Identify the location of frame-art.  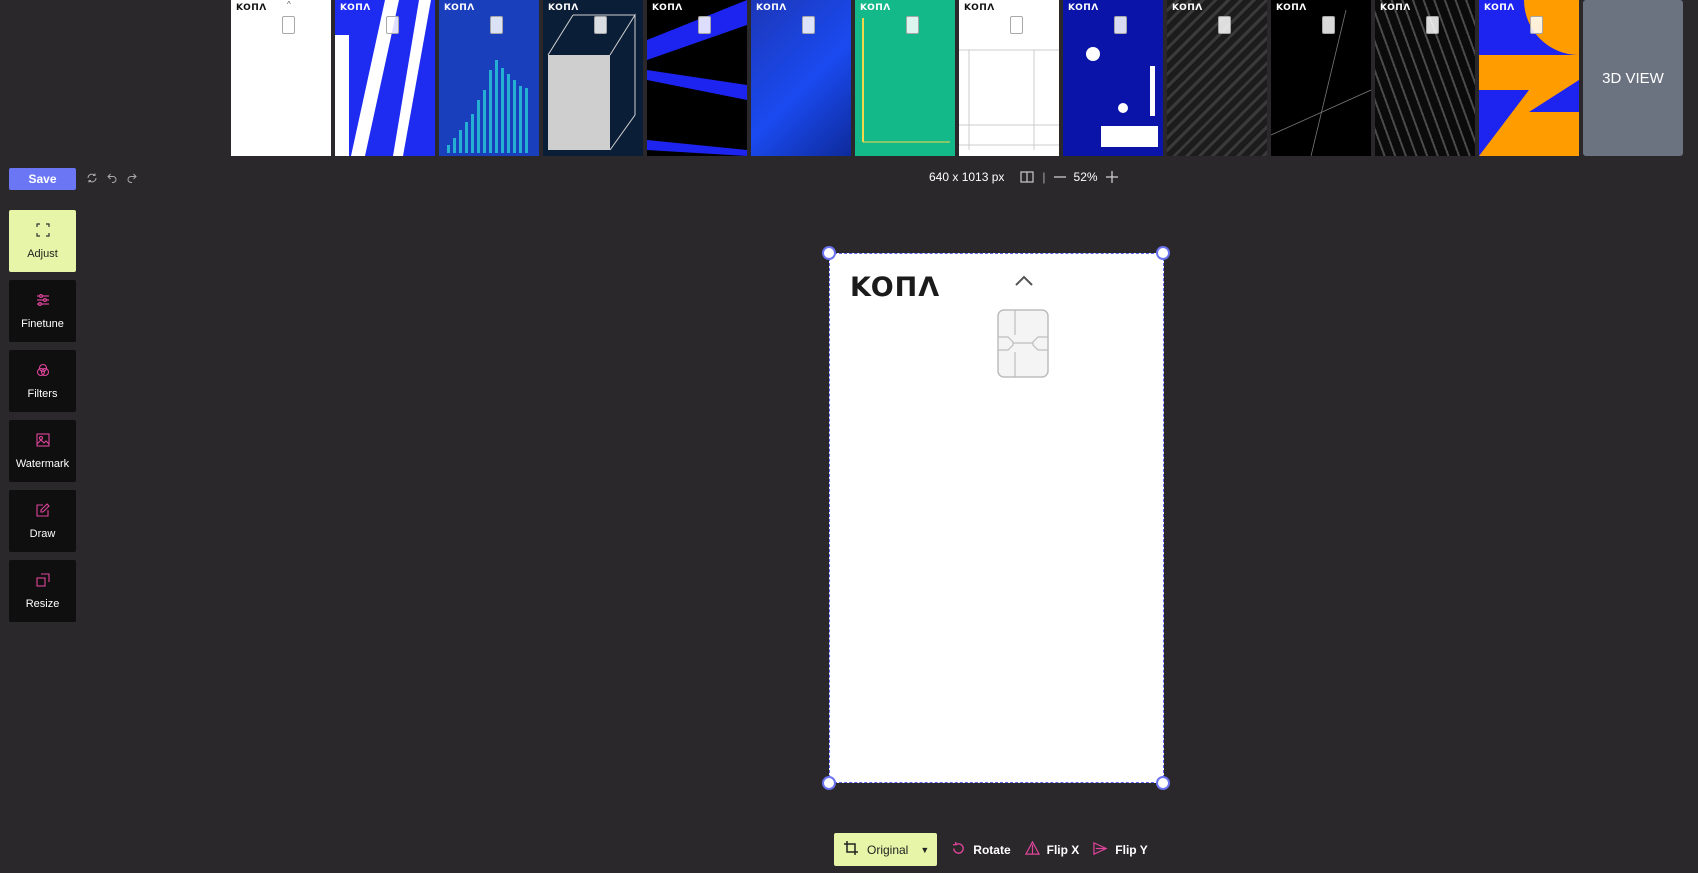
(906, 80).